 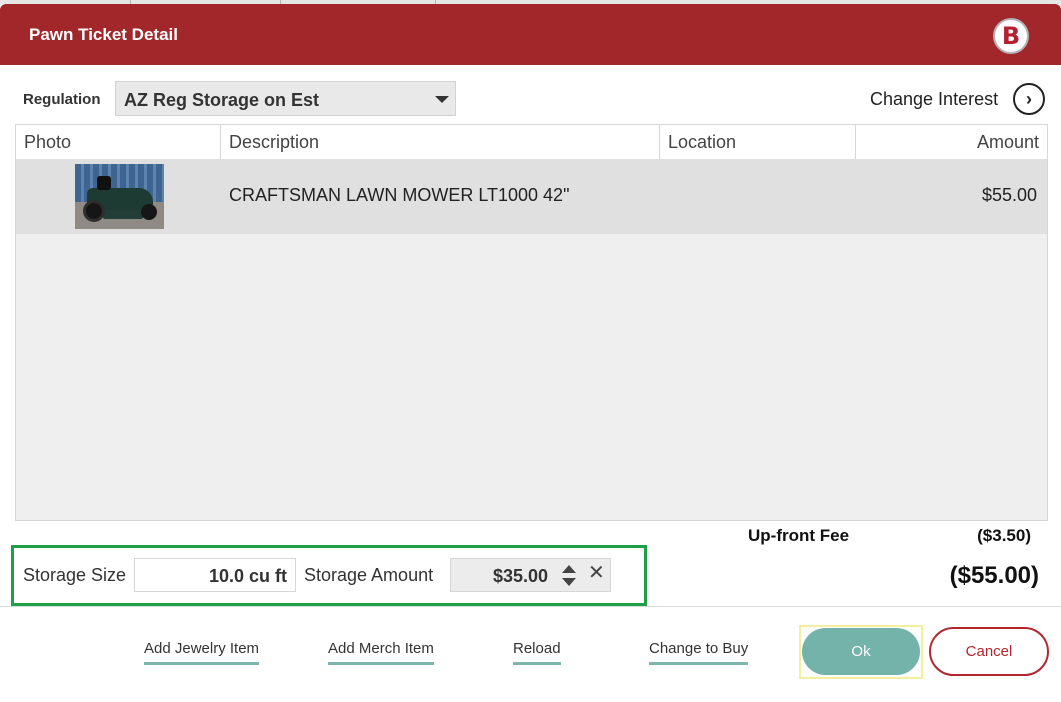 What do you see at coordinates (119, 196) in the screenshot?
I see `lawn-mower-photo` at bounding box center [119, 196].